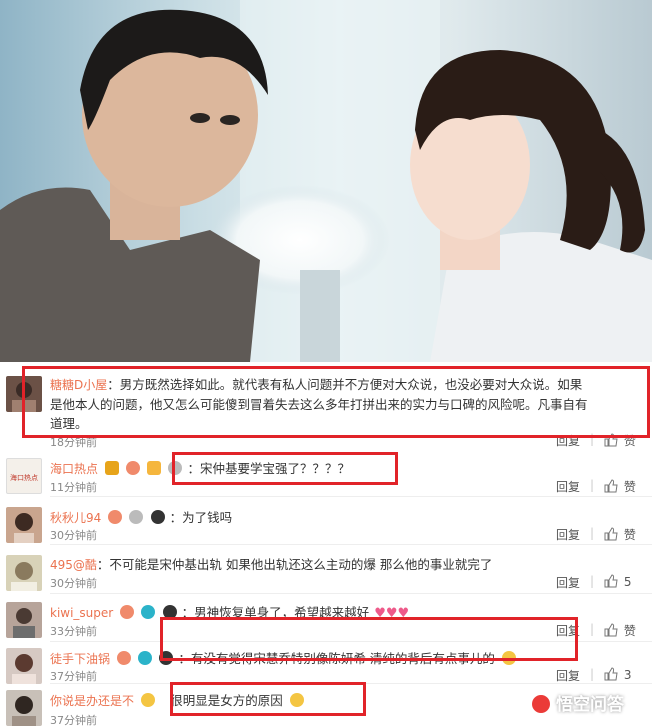  I want to click on username: 海口热点, so click(74, 469).